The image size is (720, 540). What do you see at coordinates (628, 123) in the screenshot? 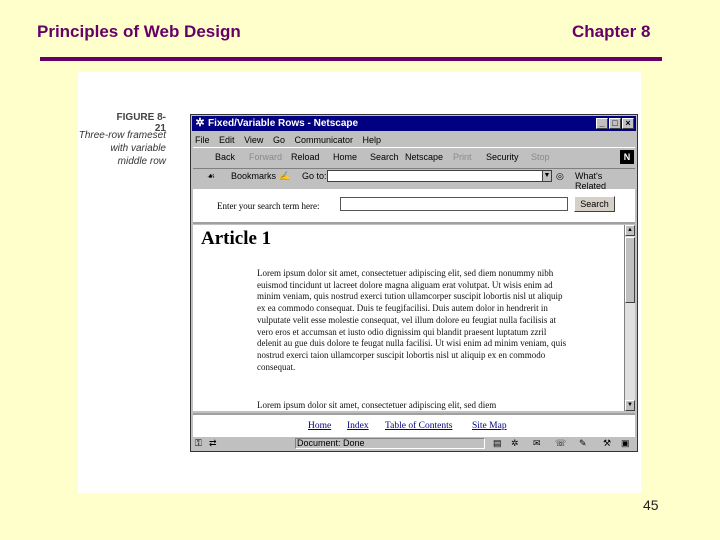
I see `close-button: ×` at bounding box center [628, 123].